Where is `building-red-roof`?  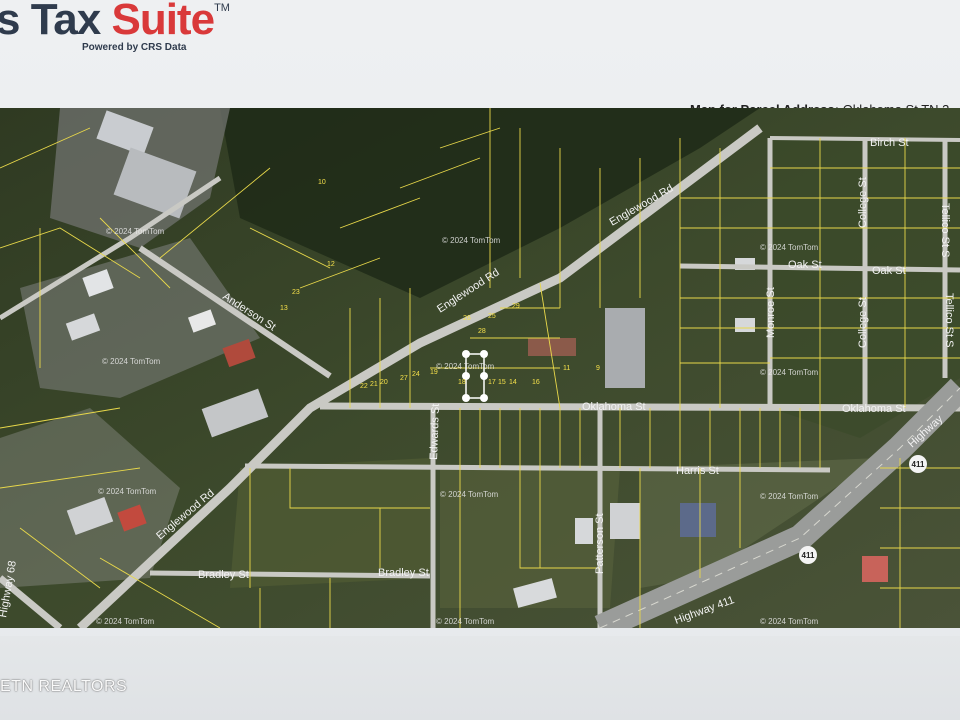
building-red-roof is located at coordinates (875, 569).